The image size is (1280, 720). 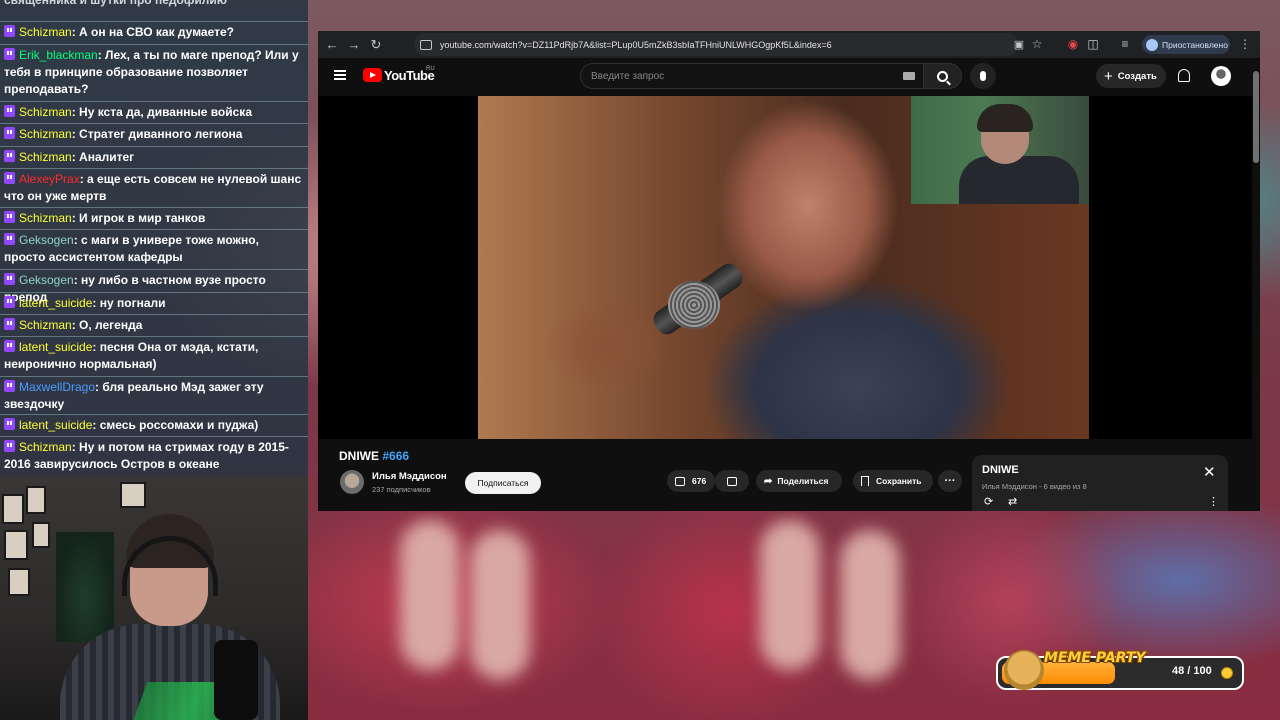 I want to click on playlist-menu-icon: ⋮, so click(x=1213, y=501).